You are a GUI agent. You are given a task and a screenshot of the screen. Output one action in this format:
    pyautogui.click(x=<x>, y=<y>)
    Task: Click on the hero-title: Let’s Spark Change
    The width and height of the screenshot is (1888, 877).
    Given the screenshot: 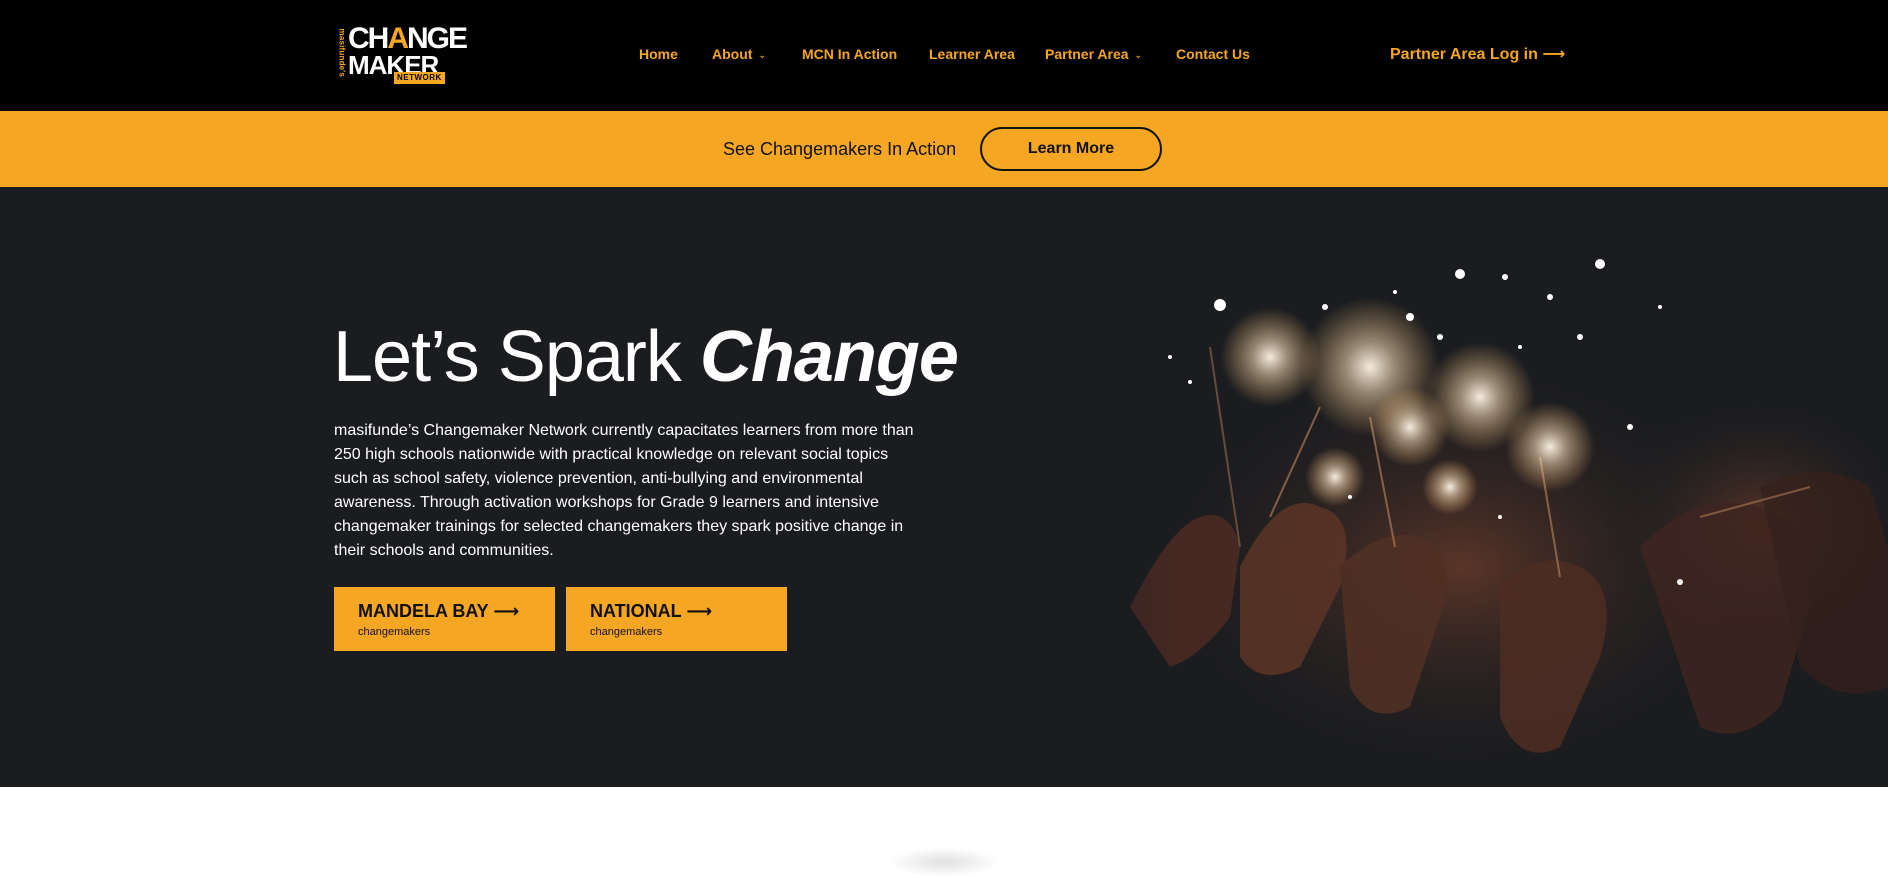 What is the action you would take?
    pyautogui.click(x=646, y=357)
    